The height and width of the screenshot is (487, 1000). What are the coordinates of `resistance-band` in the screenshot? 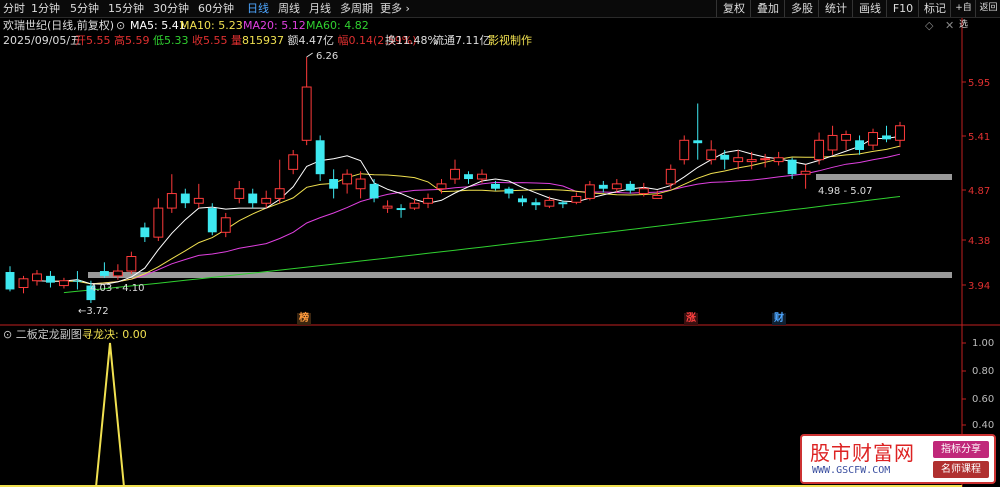 It's located at (884, 177).